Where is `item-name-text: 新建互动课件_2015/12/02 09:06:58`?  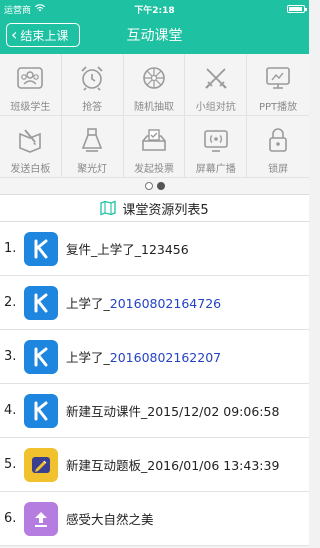 item-name-text: 新建互动课件_2015/12/02 09:06:58 is located at coordinates (173, 411).